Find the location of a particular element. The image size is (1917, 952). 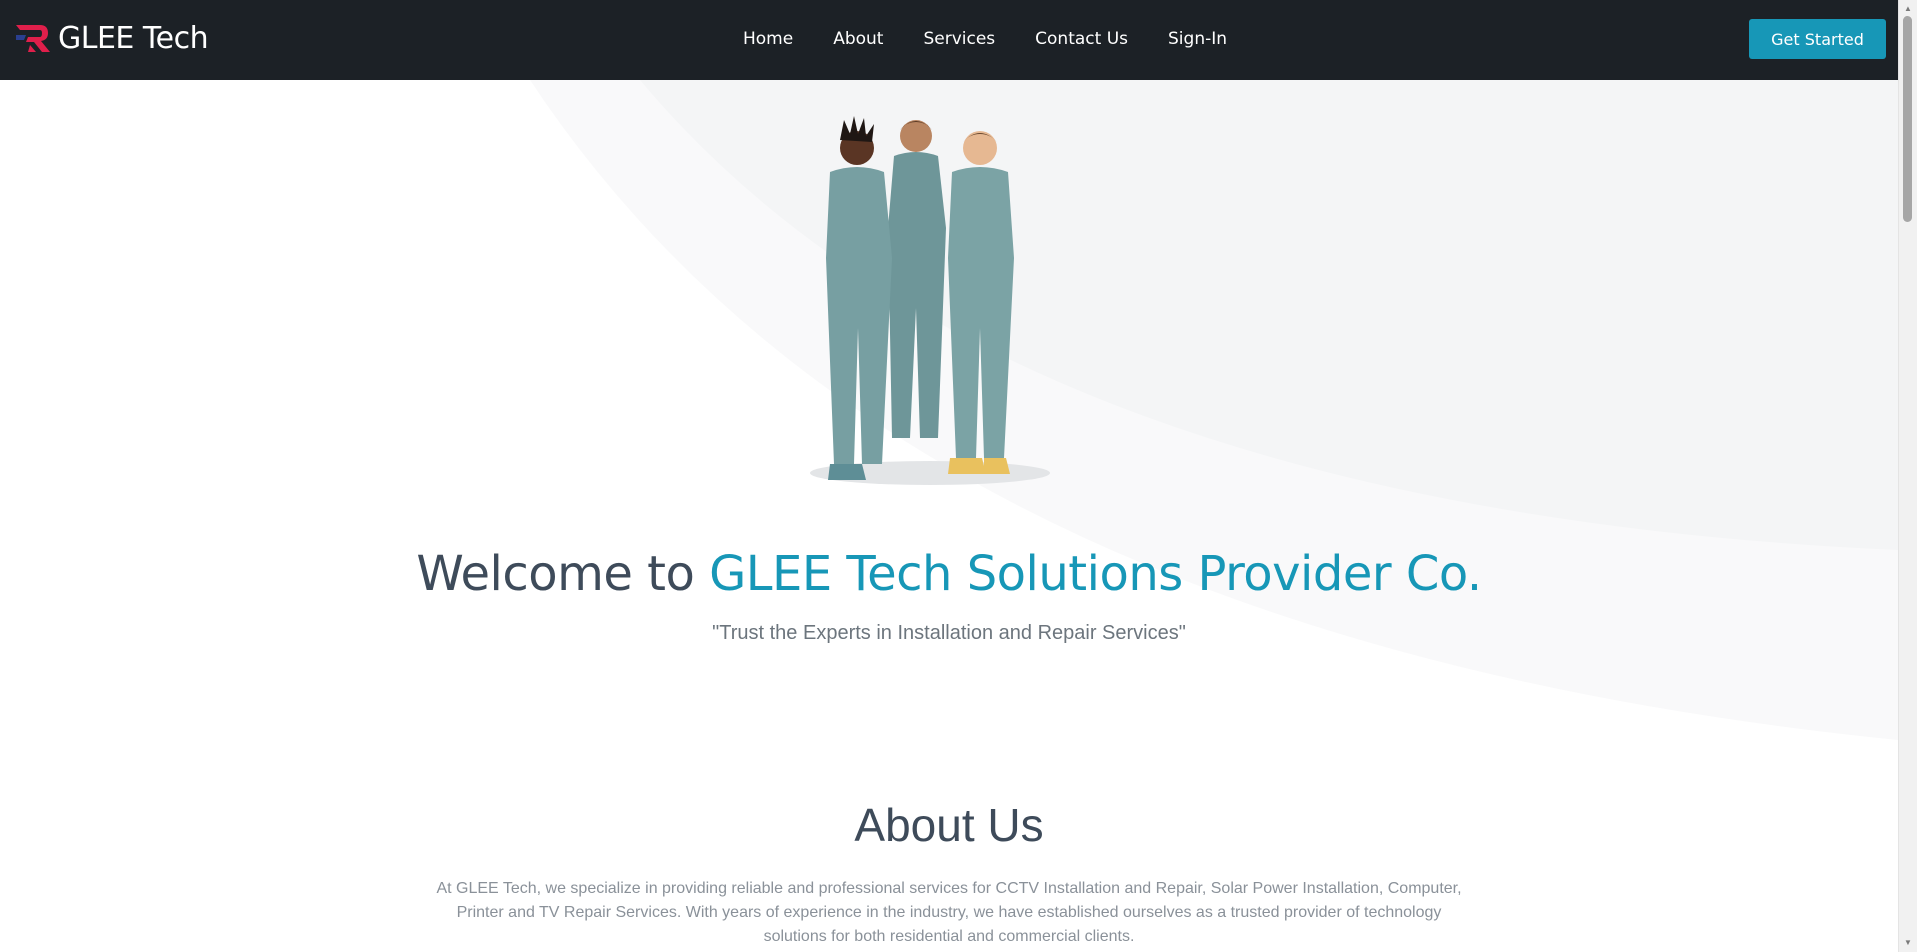

nav-services: Services is located at coordinates (959, 39).